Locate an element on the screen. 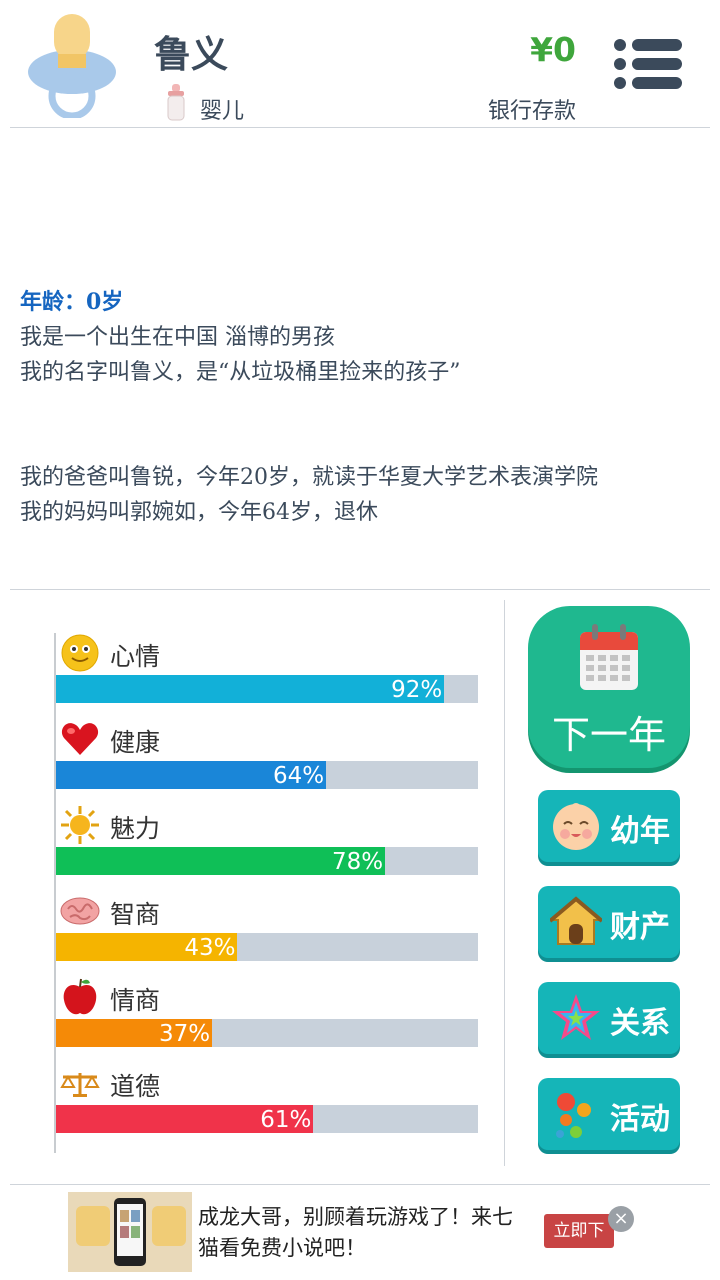 The image size is (720, 1280). stat-track: 37% is located at coordinates (267, 1033).